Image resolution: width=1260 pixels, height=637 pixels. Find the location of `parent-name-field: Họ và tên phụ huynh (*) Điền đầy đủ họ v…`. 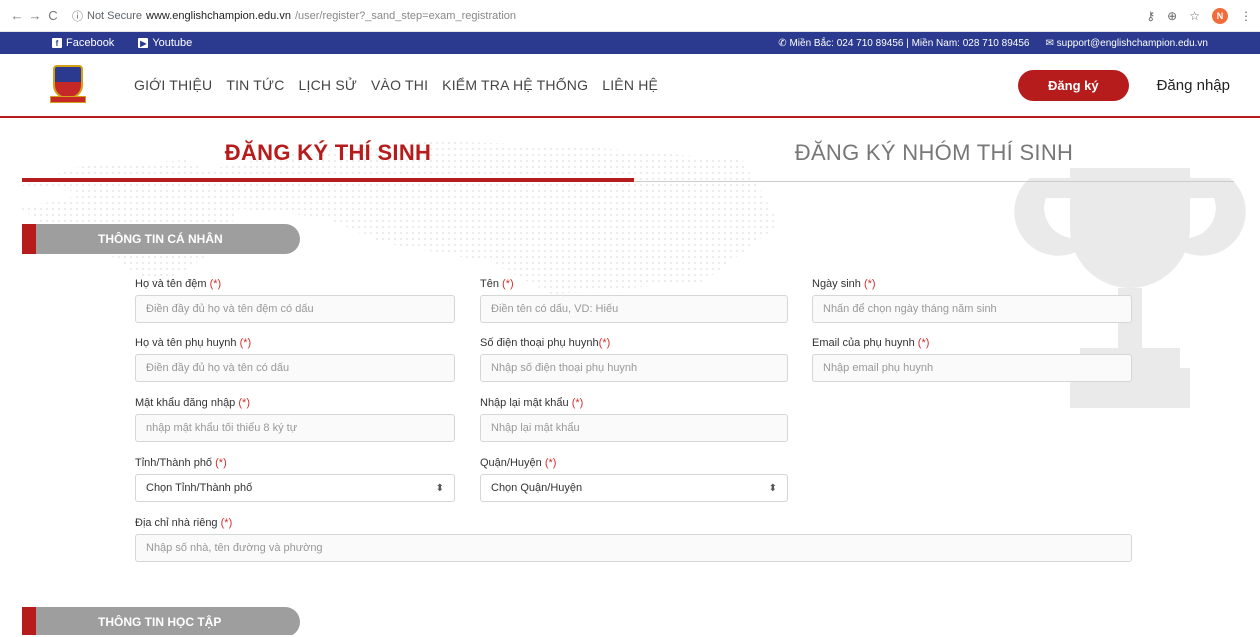

parent-name-field: Họ và tên phụ huynh (*) Điền đầy đủ họ v… is located at coordinates (295, 359).